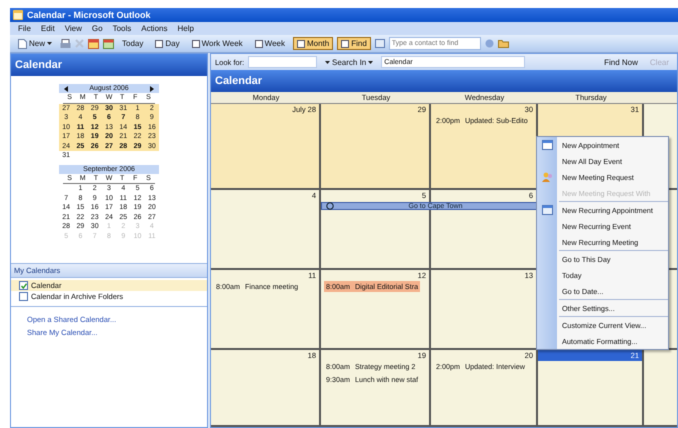 This screenshot has width=678, height=428. What do you see at coordinates (167, 43) in the screenshot?
I see `view-button: Day` at bounding box center [167, 43].